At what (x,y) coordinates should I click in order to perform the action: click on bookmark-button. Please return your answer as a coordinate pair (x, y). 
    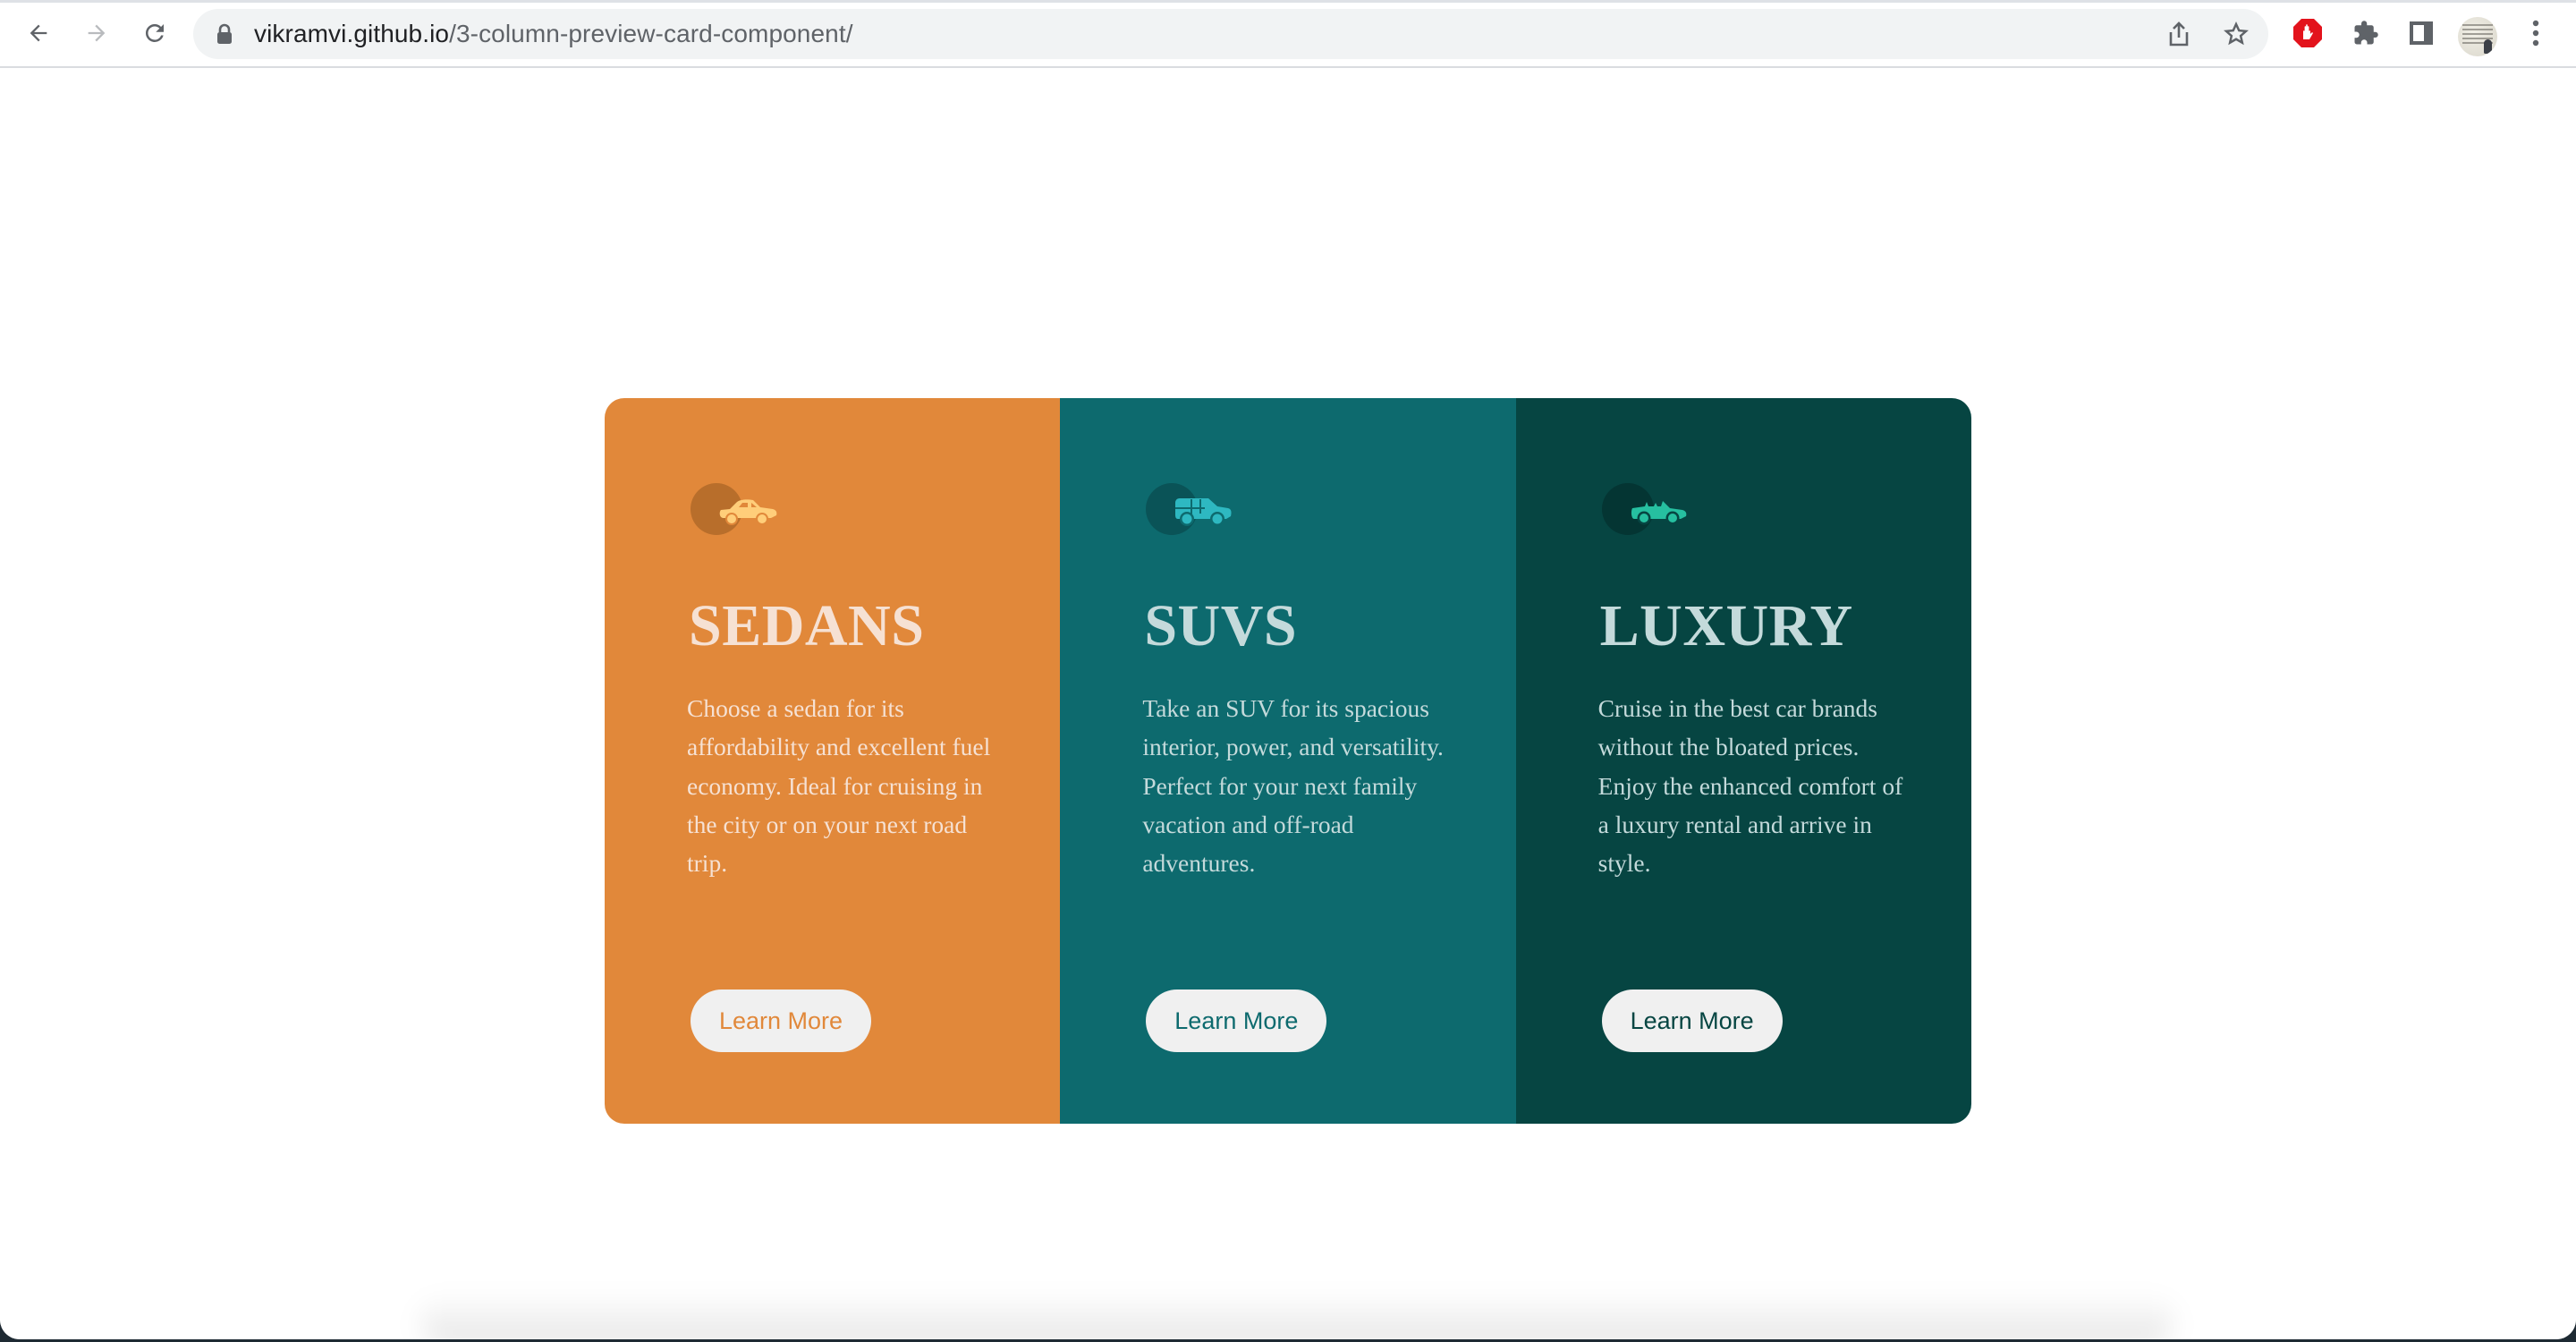
    Looking at the image, I should click on (2236, 34).